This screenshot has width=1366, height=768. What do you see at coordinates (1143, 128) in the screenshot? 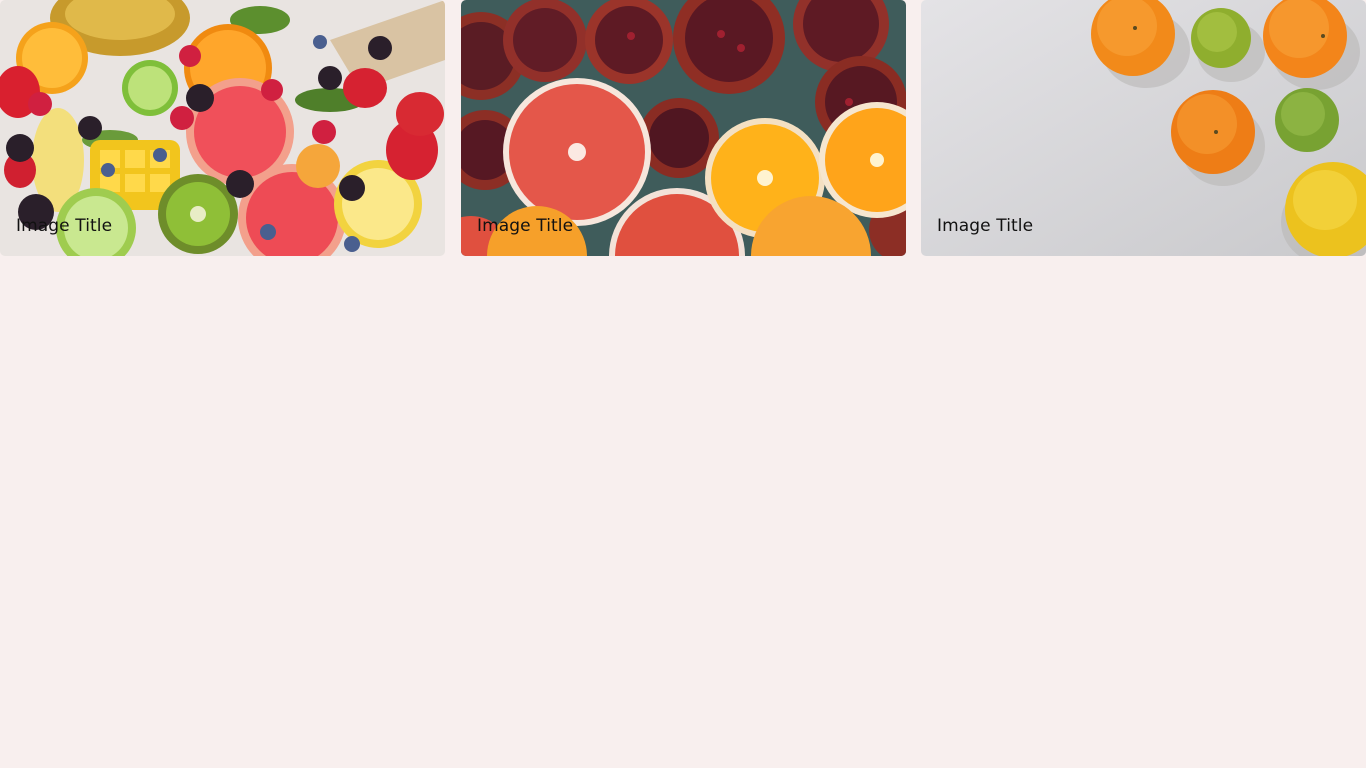
I see `gallery-card-citrus-white: Image Title` at bounding box center [1143, 128].